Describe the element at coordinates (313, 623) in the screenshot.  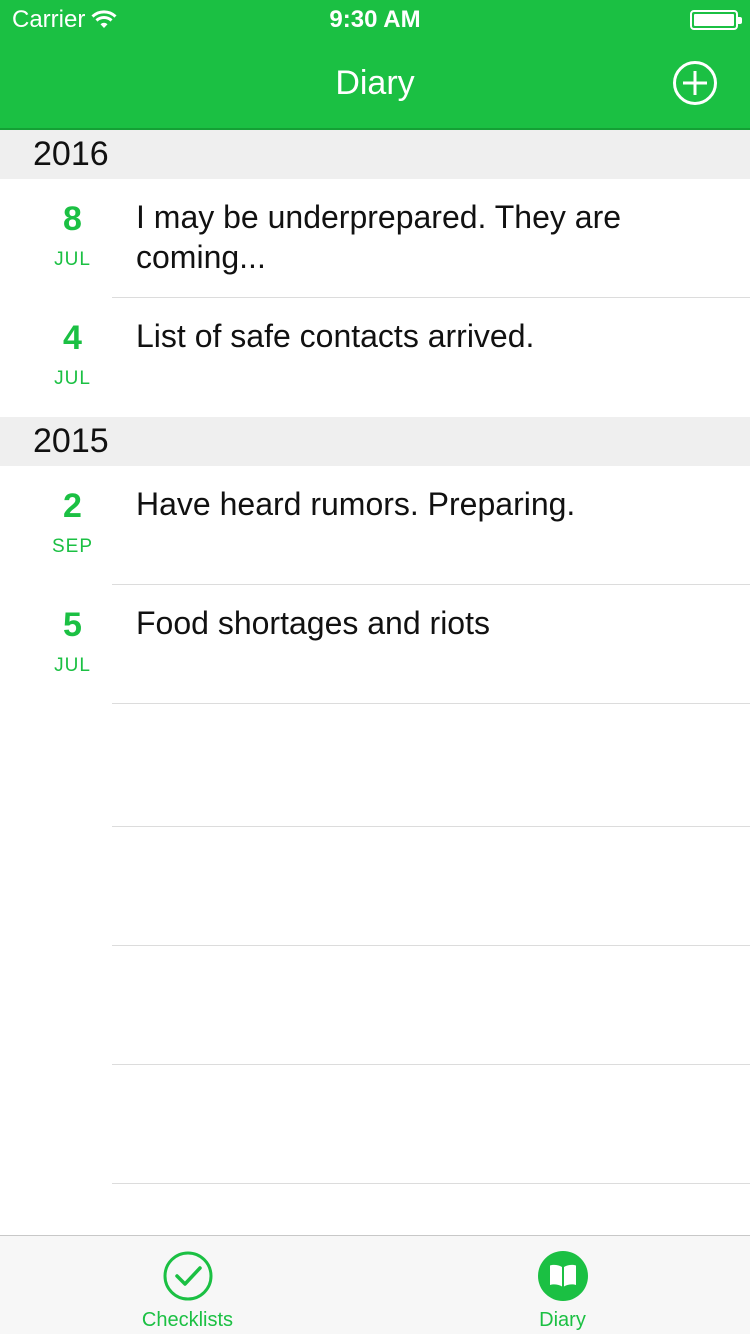
I see `entry-text: Food shortages and riots` at that location.